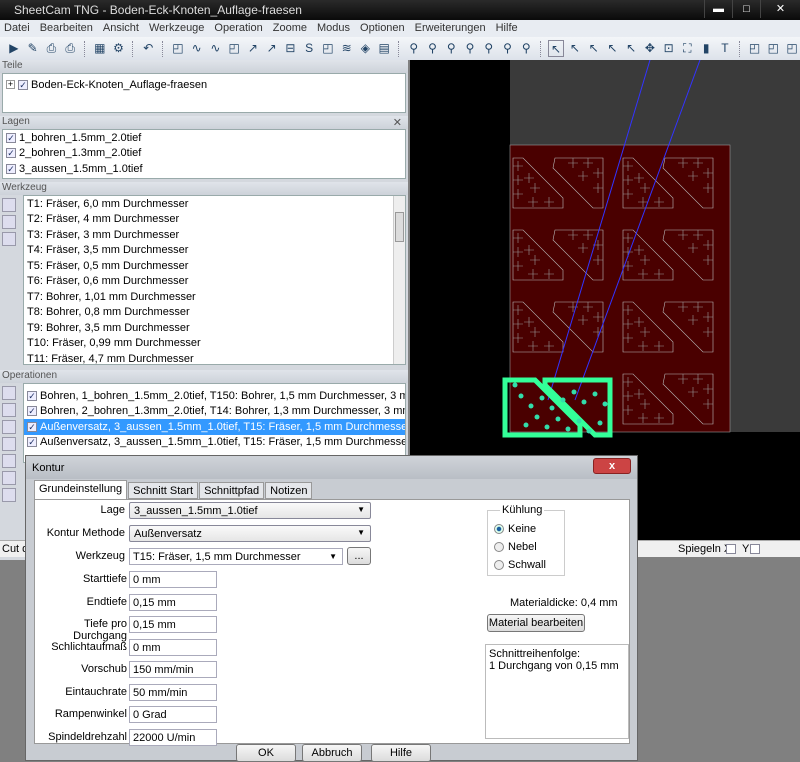 The height and width of the screenshot is (762, 800). I want to click on radio-keine: Keine, so click(526, 529).